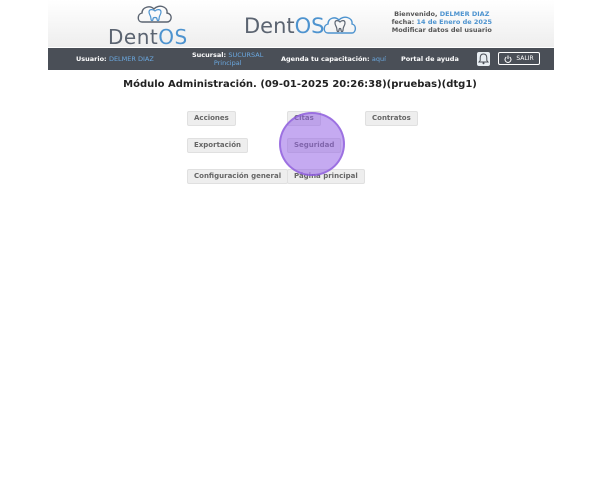  What do you see at coordinates (464, 14) in the screenshot?
I see `welcome-user: DELMER DIAZ` at bounding box center [464, 14].